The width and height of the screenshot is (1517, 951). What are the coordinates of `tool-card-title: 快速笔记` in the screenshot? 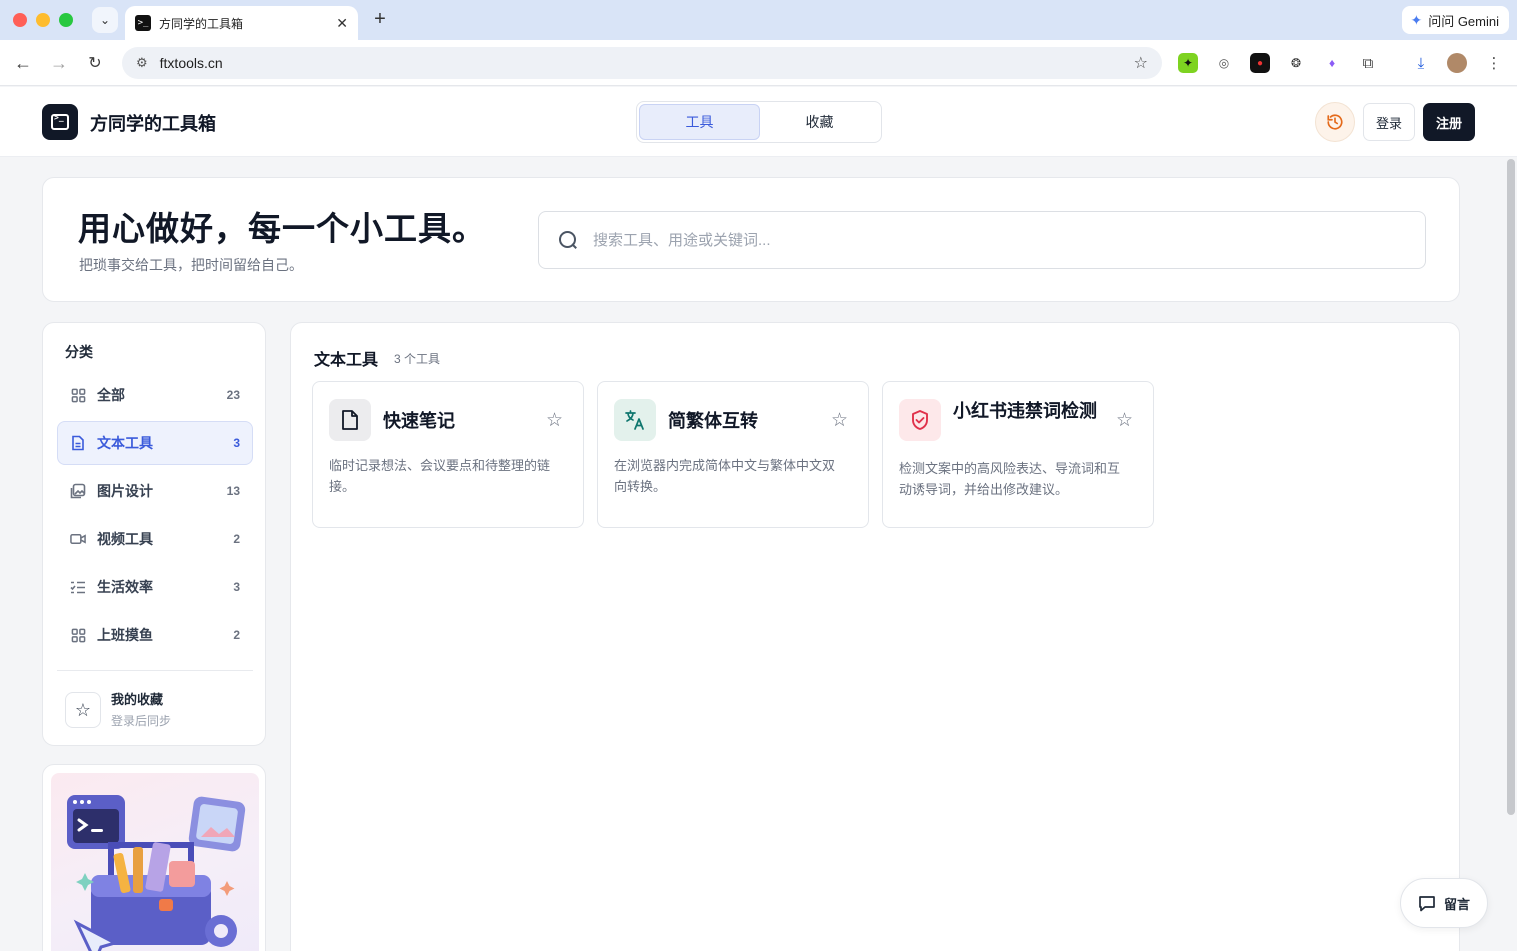 It's located at (419, 421).